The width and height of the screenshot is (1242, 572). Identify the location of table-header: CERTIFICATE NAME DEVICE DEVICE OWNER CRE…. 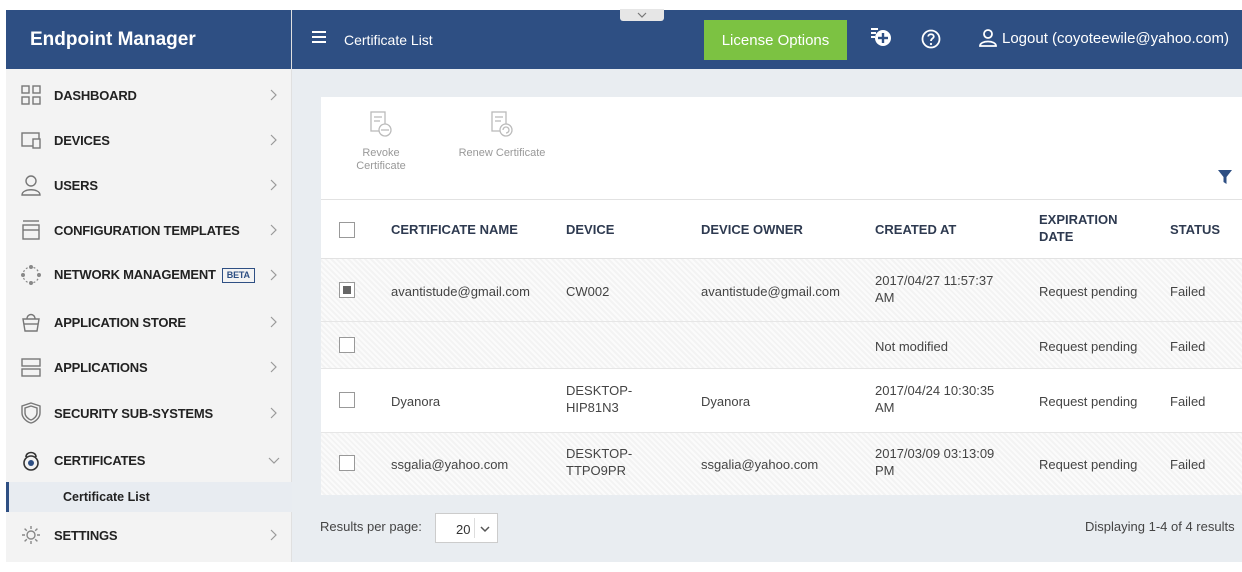
(781, 229).